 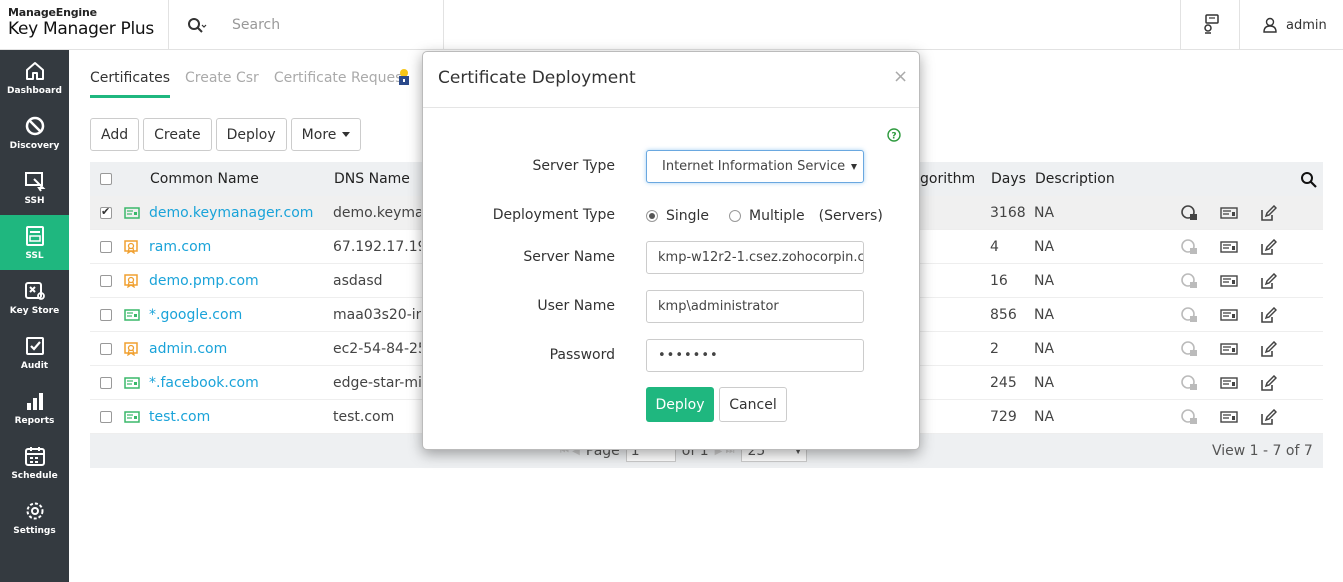 What do you see at coordinates (652, 216) in the screenshot?
I see `single-radio` at bounding box center [652, 216].